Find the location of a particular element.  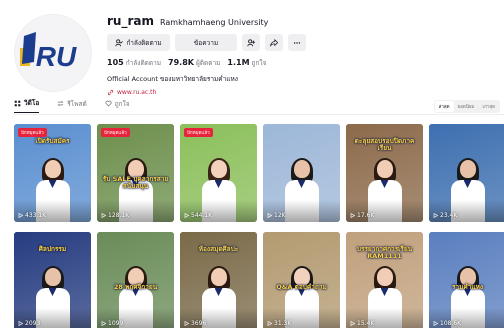

view-count-text: 12K is located at coordinates (280, 215).